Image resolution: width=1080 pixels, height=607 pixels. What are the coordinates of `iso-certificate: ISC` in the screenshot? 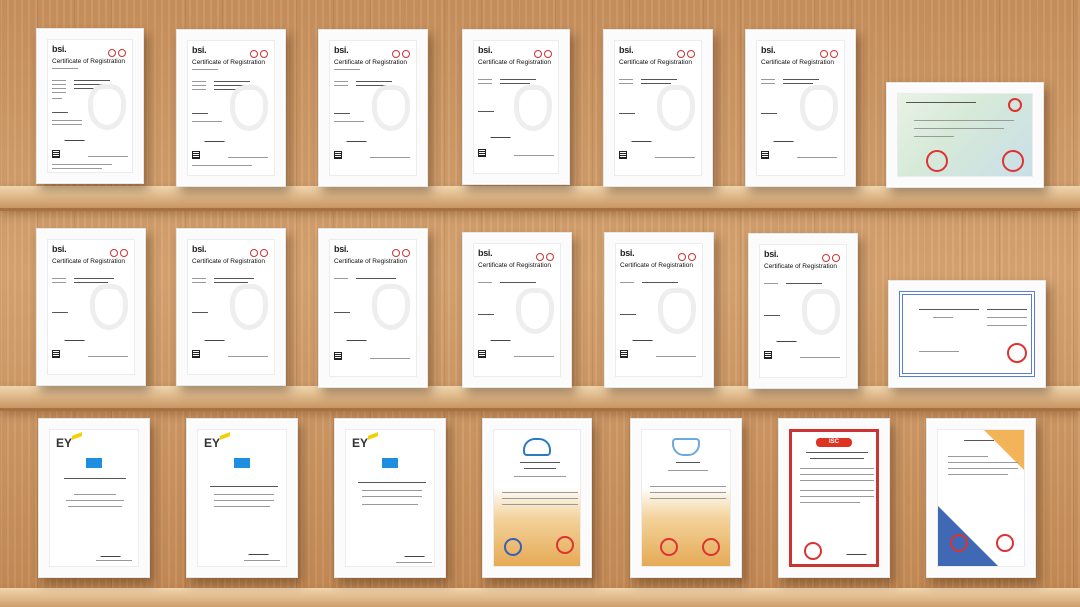 It's located at (834, 498).